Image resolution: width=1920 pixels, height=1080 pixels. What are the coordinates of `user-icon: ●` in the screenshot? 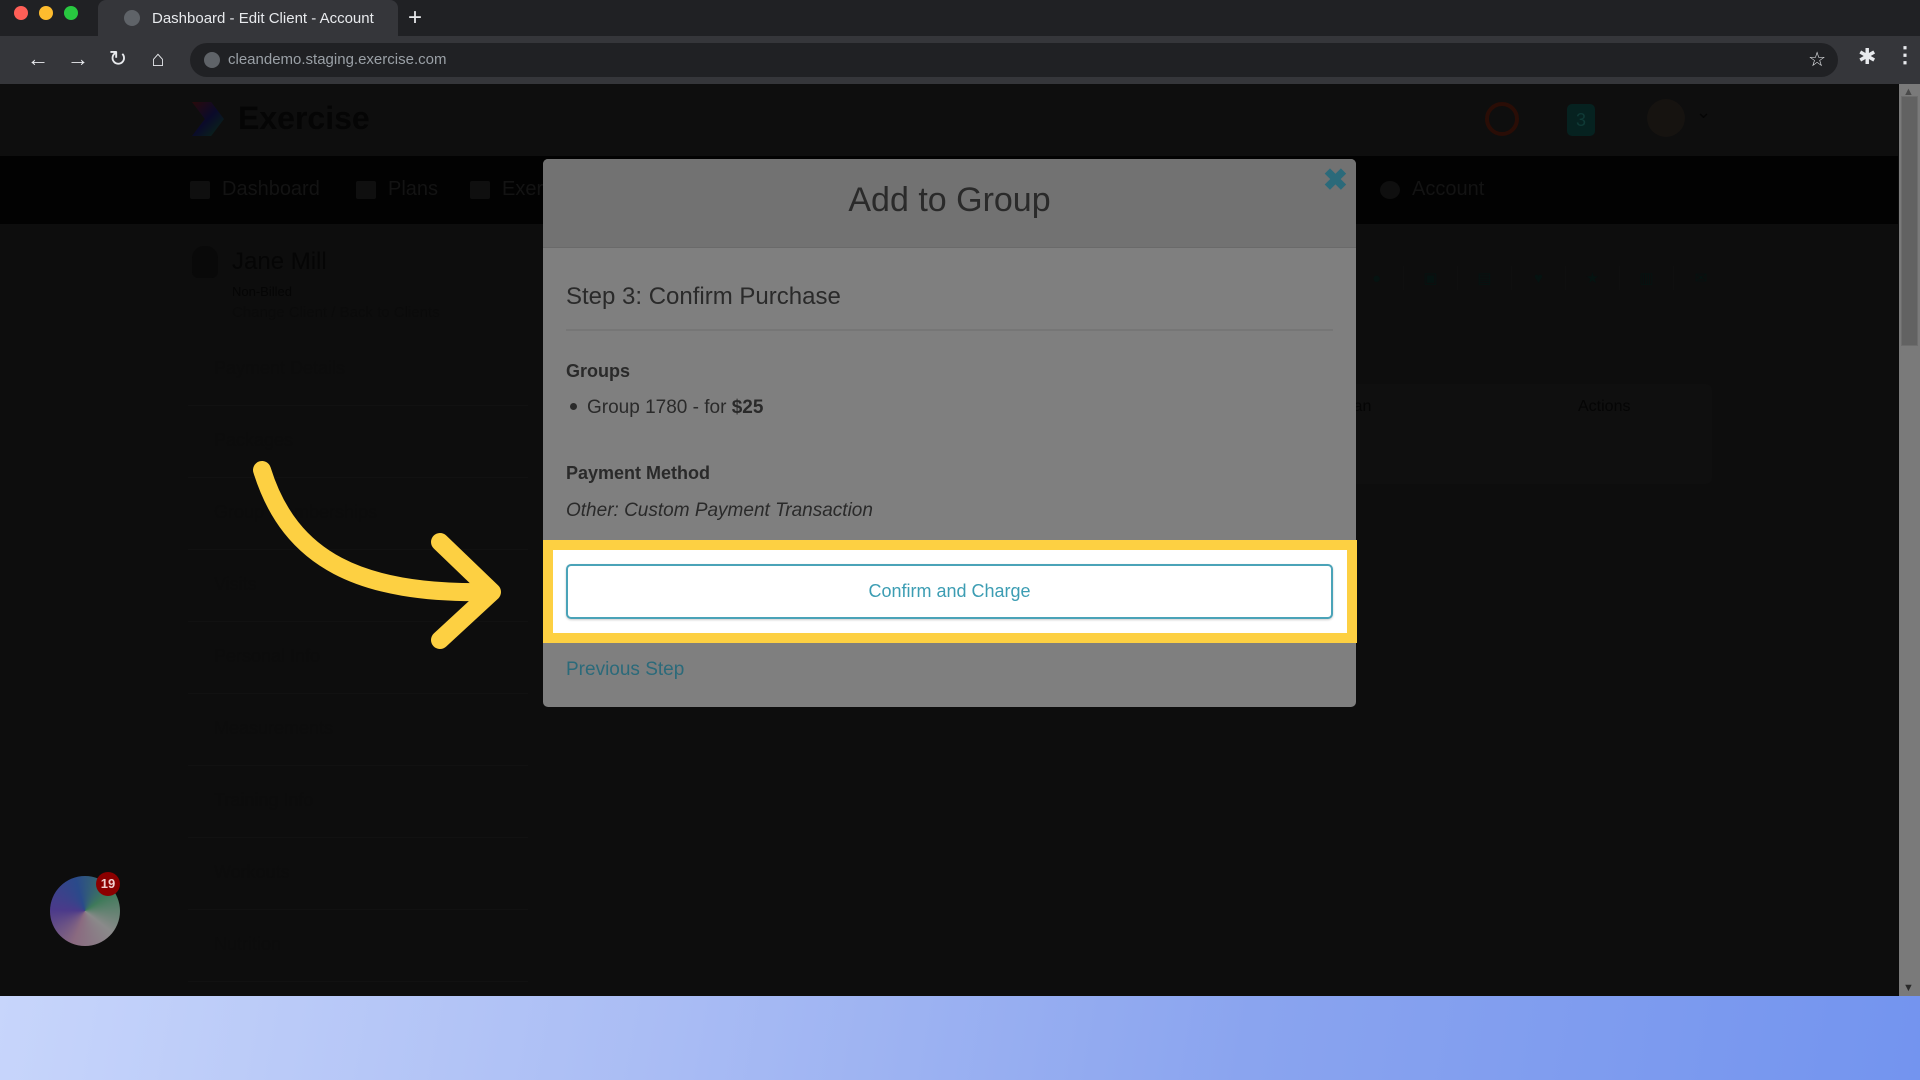 It's located at (1377, 278).